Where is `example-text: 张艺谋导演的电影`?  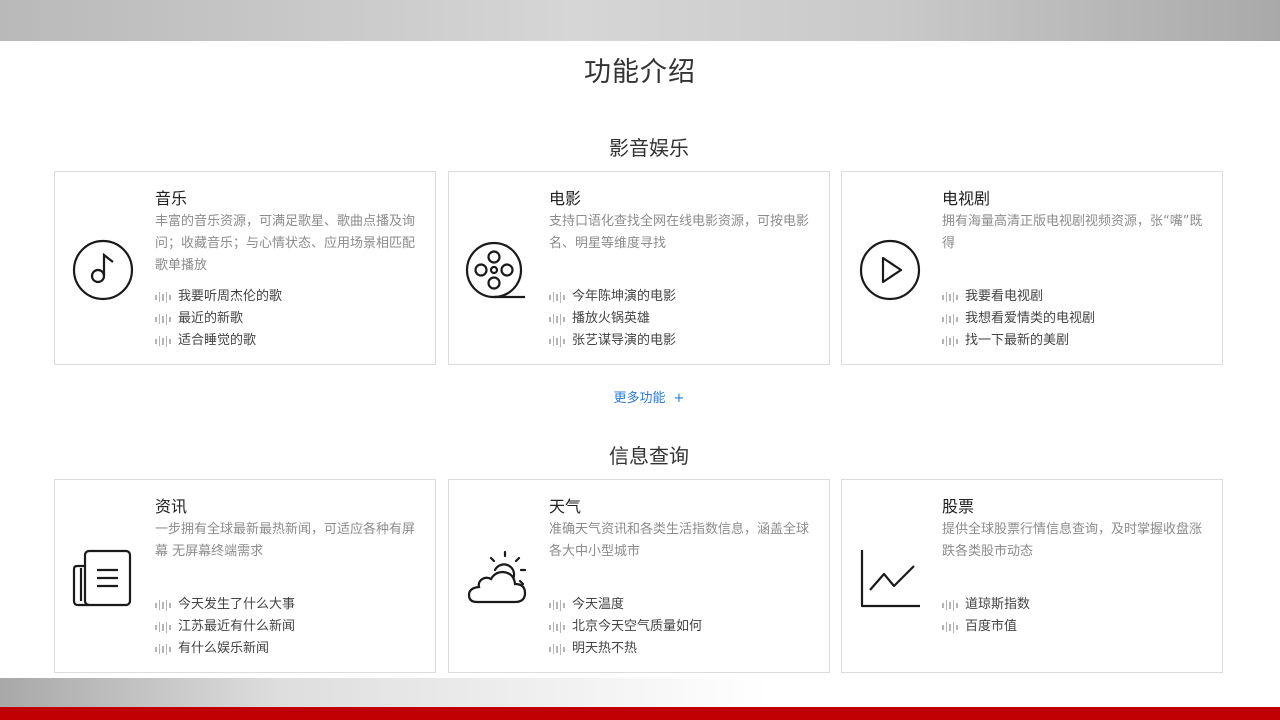 example-text: 张艺谋导演的电影 is located at coordinates (624, 340).